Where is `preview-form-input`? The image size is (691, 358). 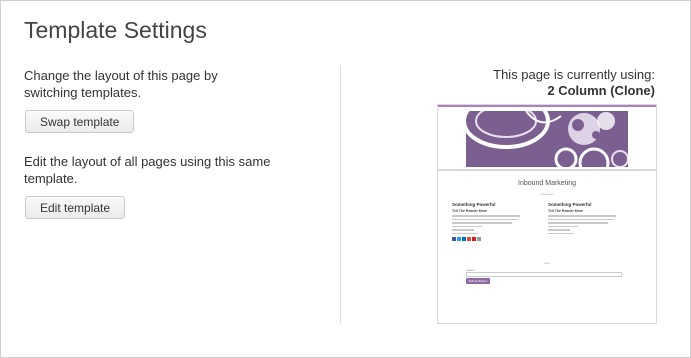 preview-form-input is located at coordinates (544, 274).